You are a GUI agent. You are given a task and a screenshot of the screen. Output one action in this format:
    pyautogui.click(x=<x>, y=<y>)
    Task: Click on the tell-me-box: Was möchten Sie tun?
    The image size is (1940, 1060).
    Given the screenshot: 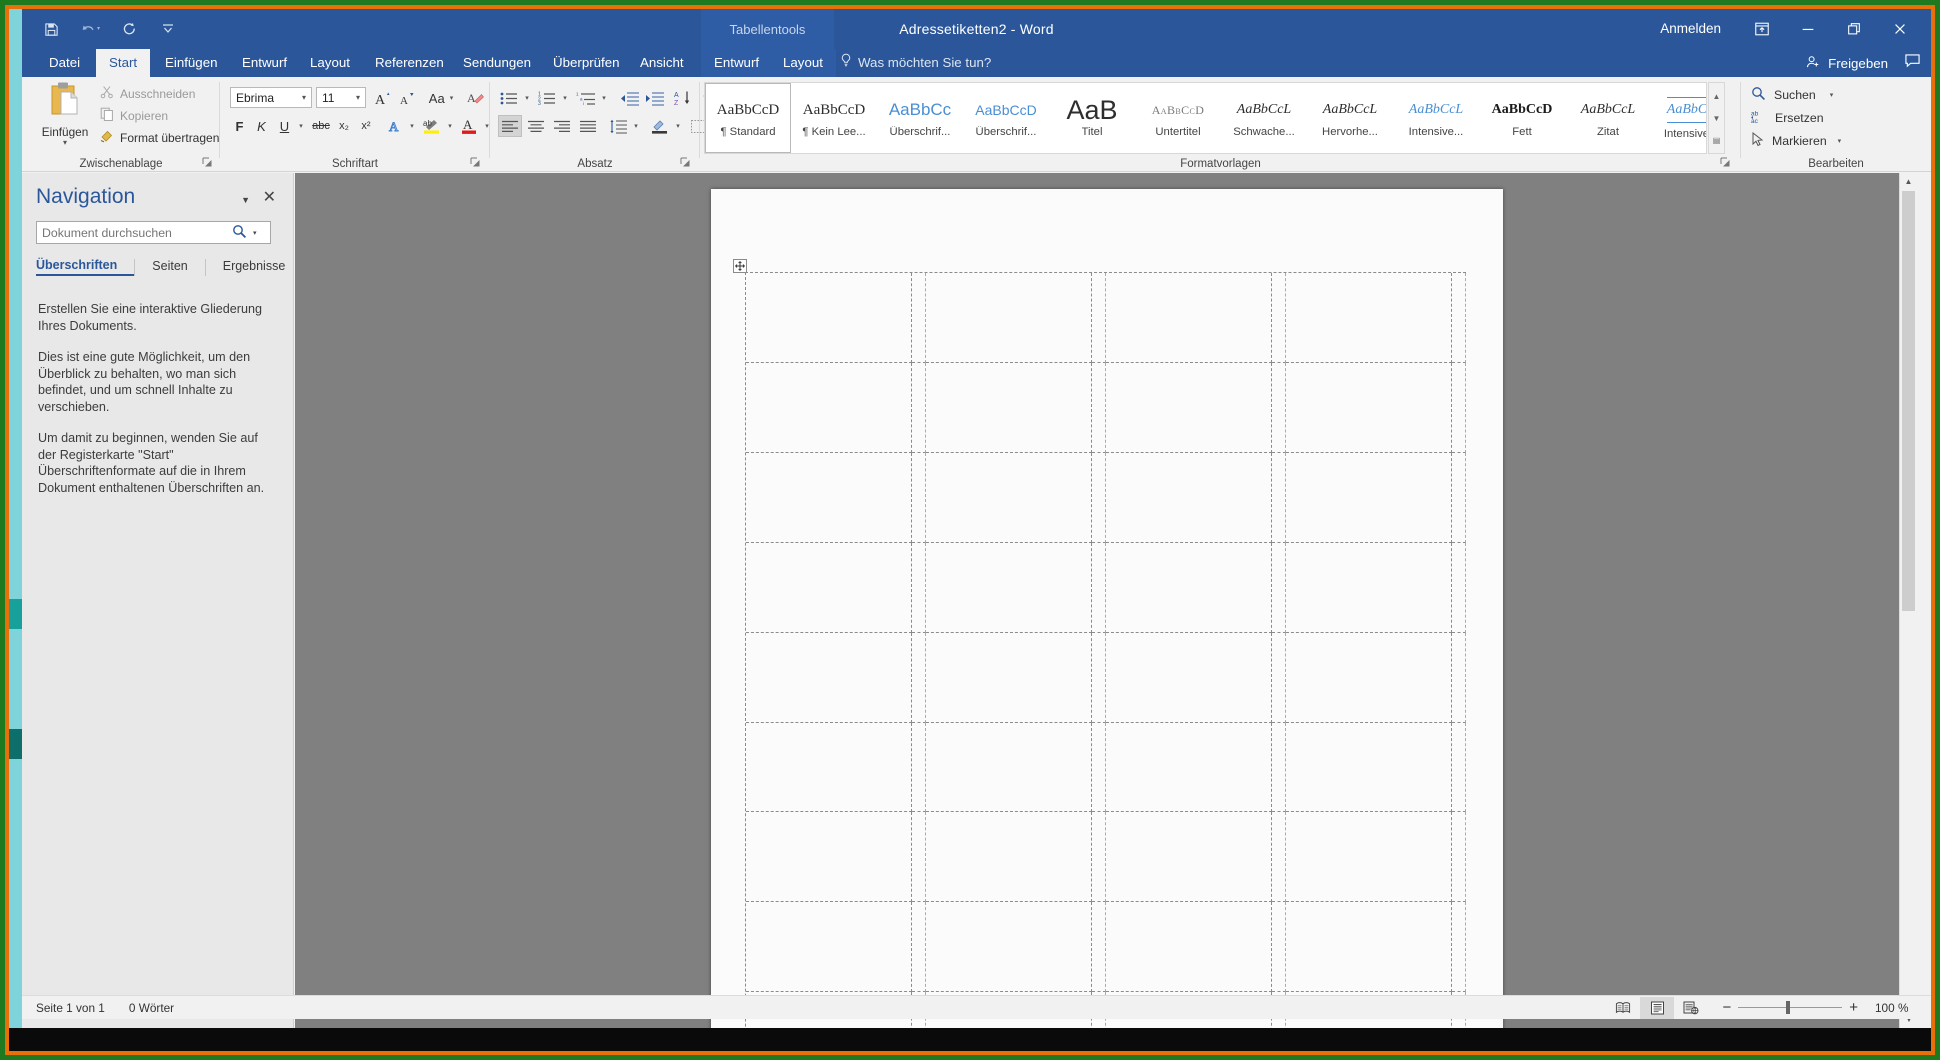 What is the action you would take?
    pyautogui.click(x=915, y=63)
    